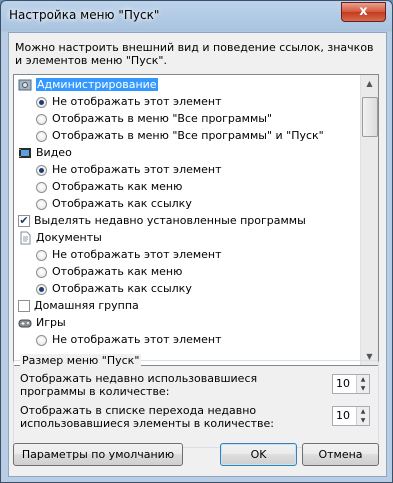 This screenshot has width=393, height=483. I want to click on checkbox, so click(24, 306).